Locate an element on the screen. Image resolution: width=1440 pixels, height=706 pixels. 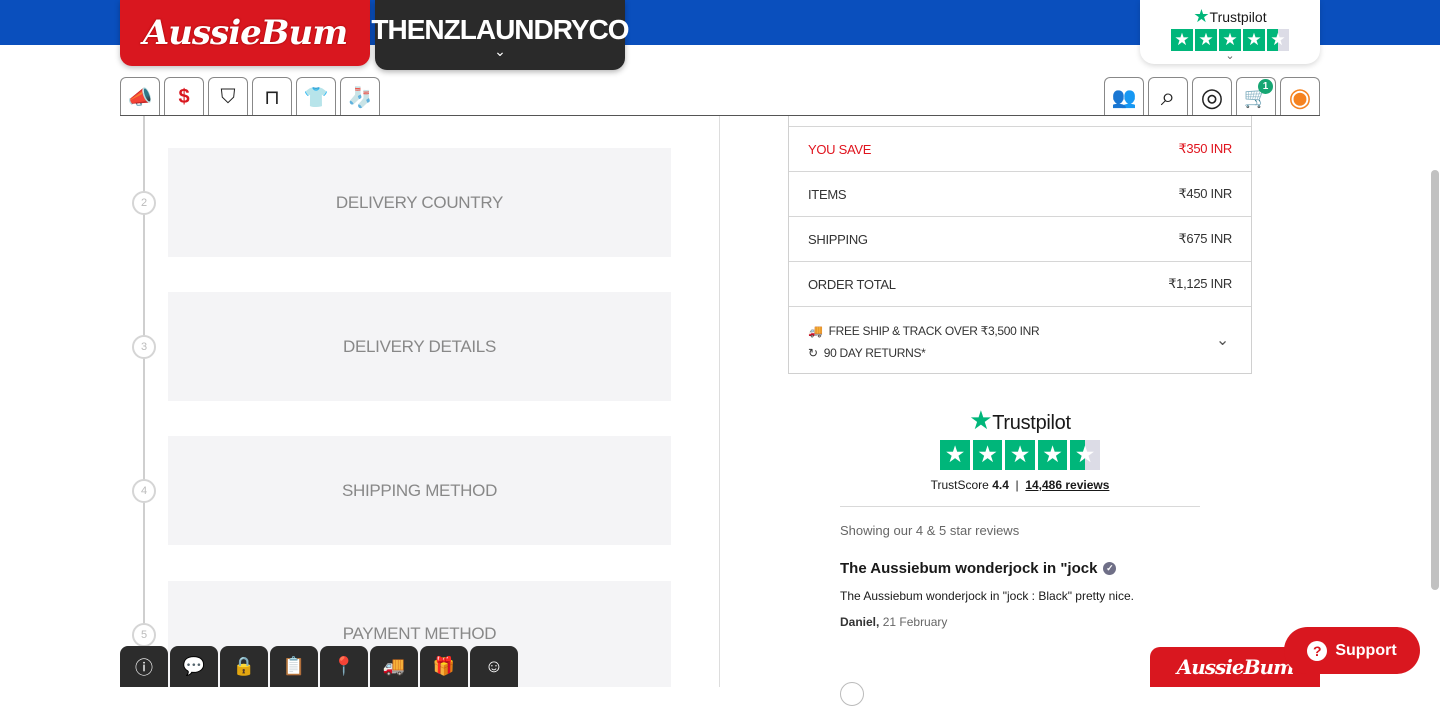
summary-label: YOU SAVE is located at coordinates (840, 149).